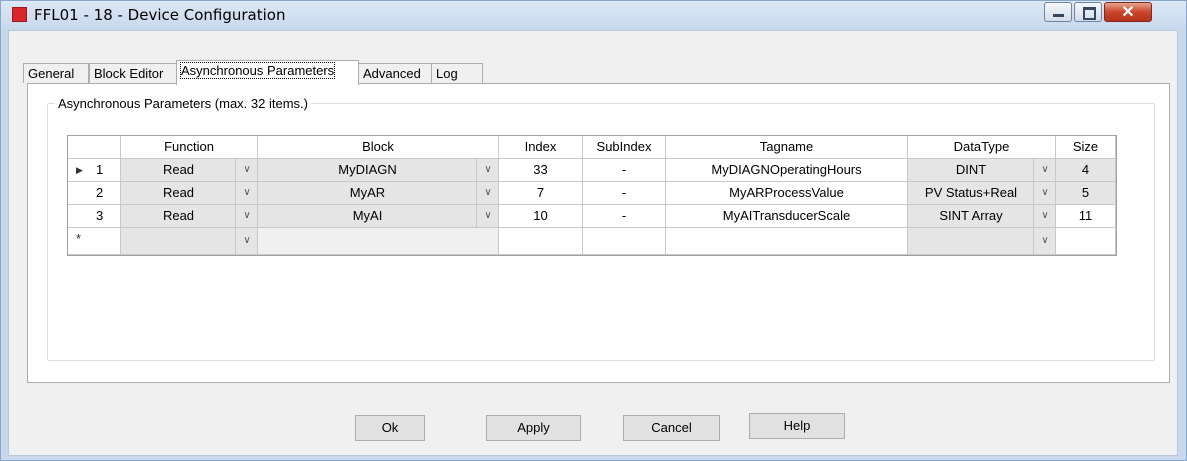  I want to click on block-value: MyDIAGN, so click(367, 169).